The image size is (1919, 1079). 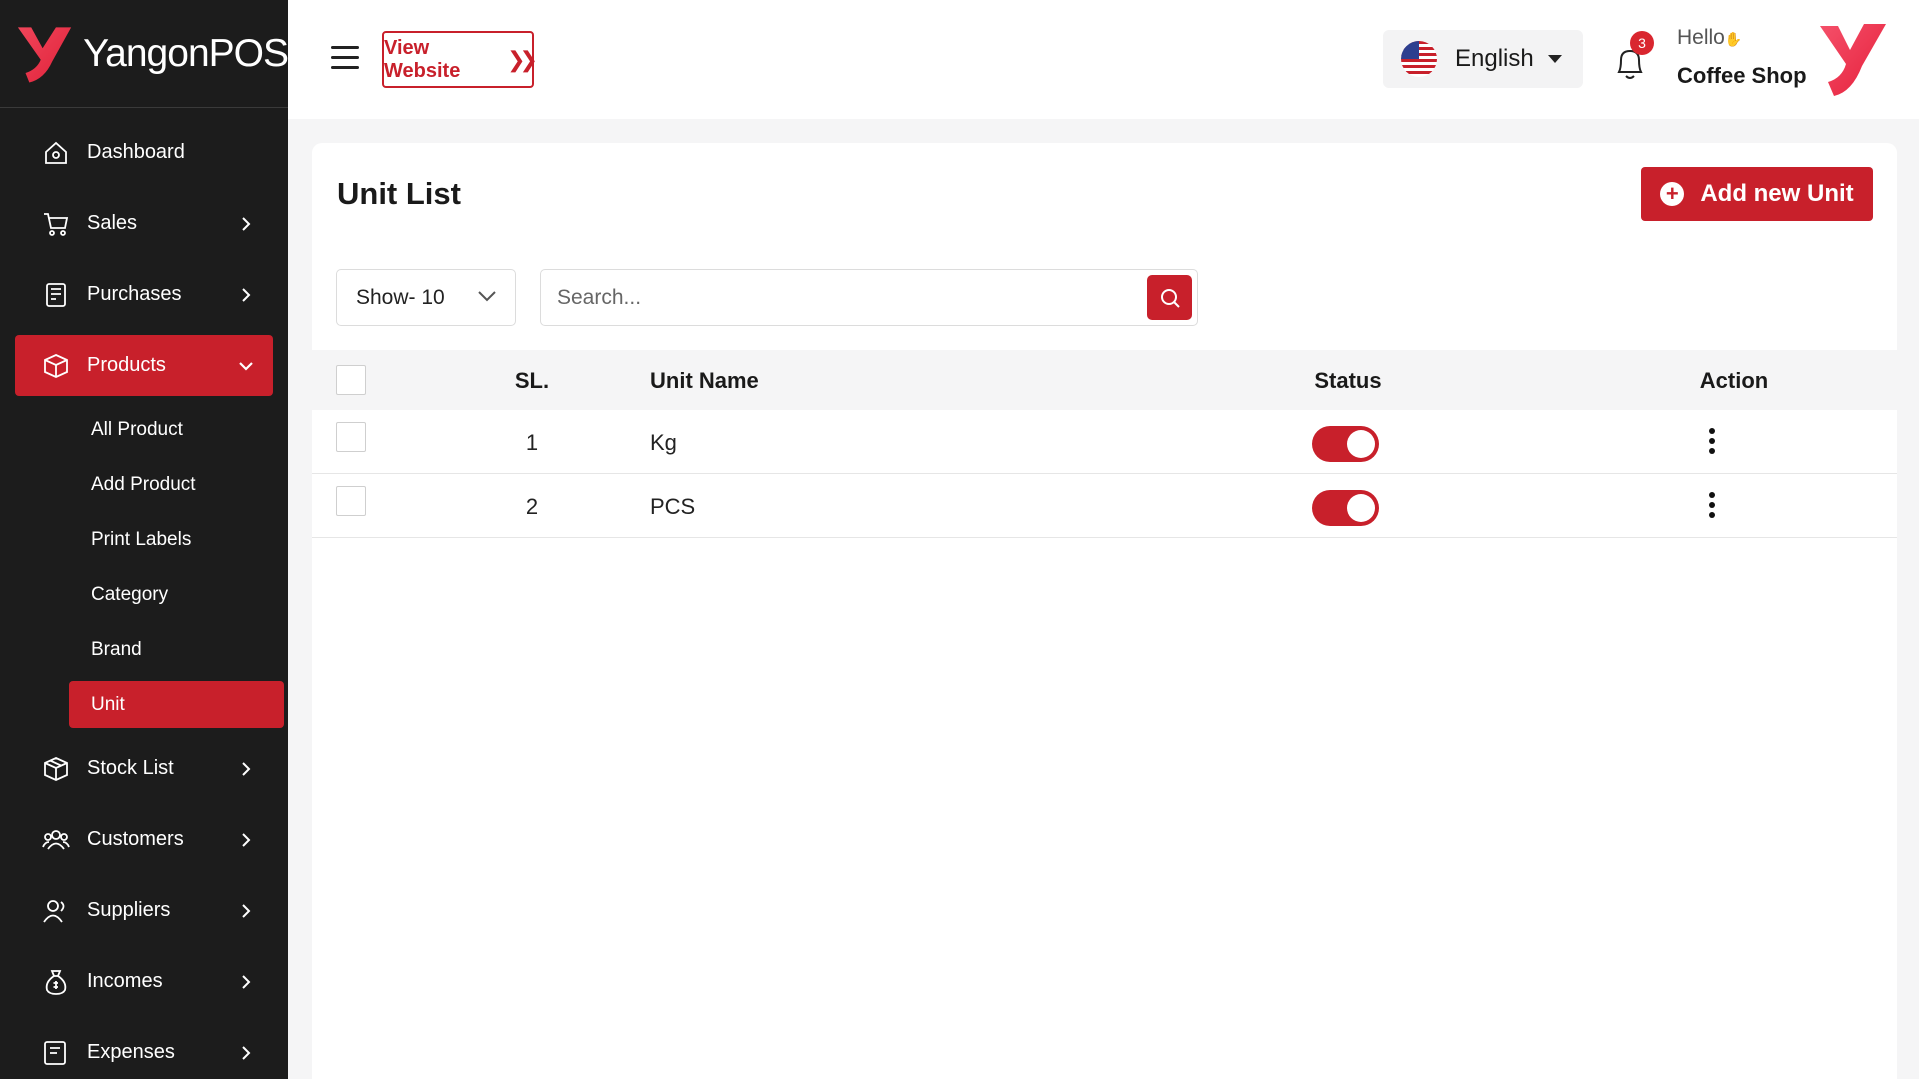 What do you see at coordinates (400, 297) in the screenshot?
I see `page-size-value: Show- 10` at bounding box center [400, 297].